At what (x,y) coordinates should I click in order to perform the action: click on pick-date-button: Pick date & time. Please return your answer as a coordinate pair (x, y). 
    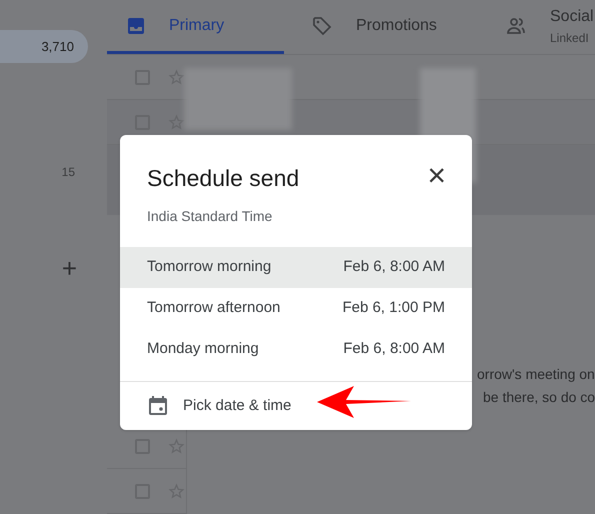
    Looking at the image, I should click on (237, 405).